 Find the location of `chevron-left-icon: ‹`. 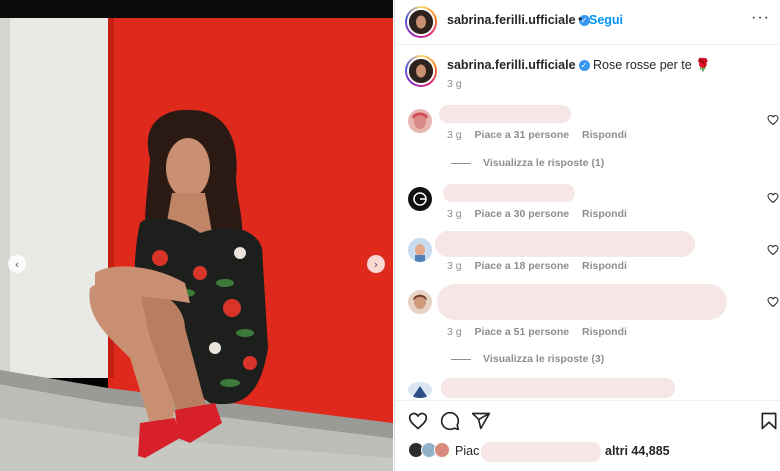

chevron-left-icon: ‹ is located at coordinates (17, 264).